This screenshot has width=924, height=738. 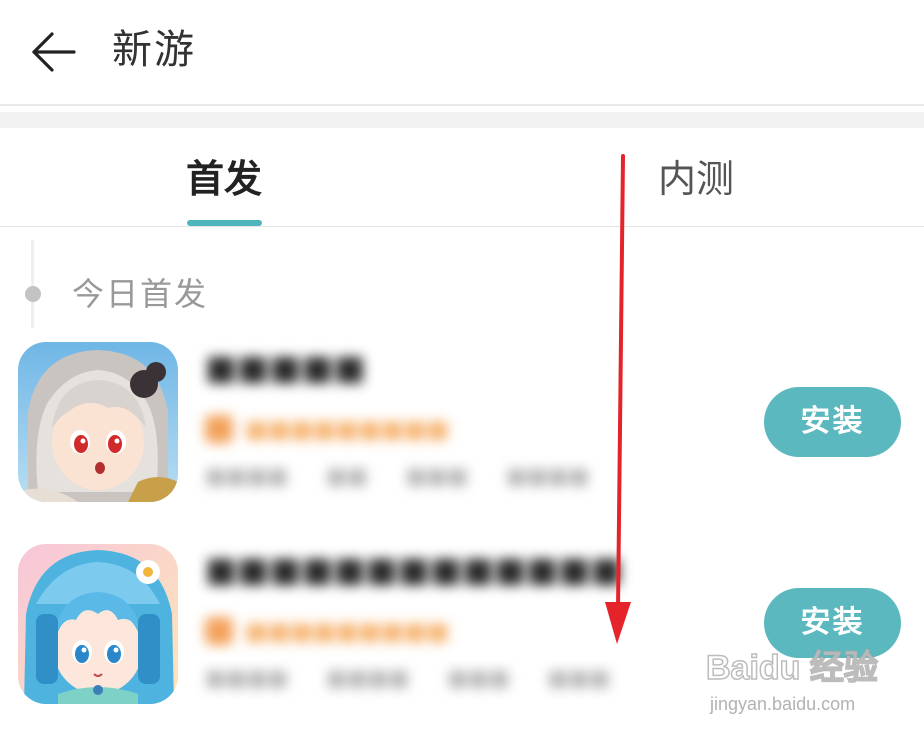 I want to click on blue-hair-girl-icon, so click(x=98, y=624).